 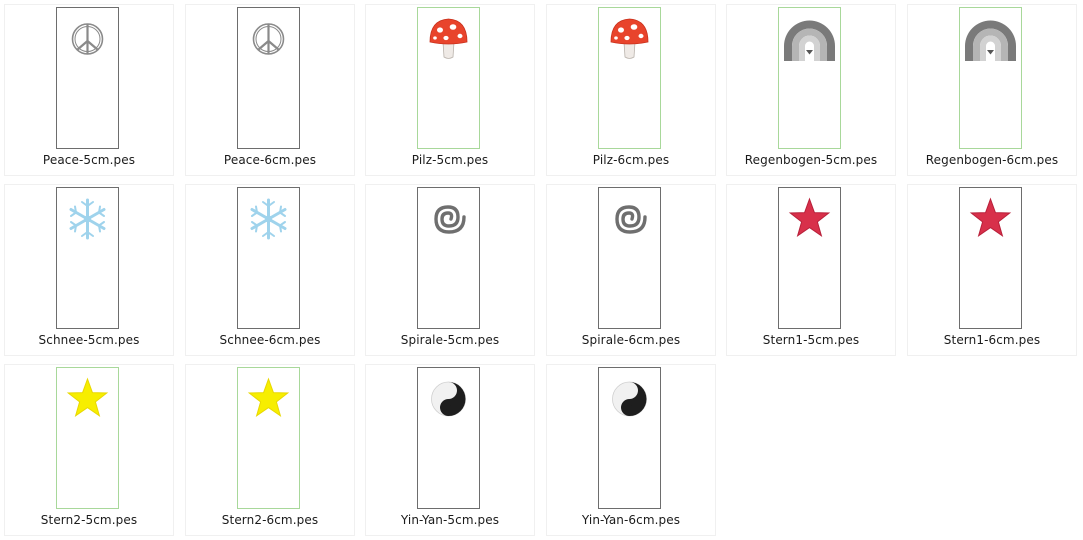 What do you see at coordinates (270, 160) in the screenshot?
I see `file-name: Peace-6cm.pes` at bounding box center [270, 160].